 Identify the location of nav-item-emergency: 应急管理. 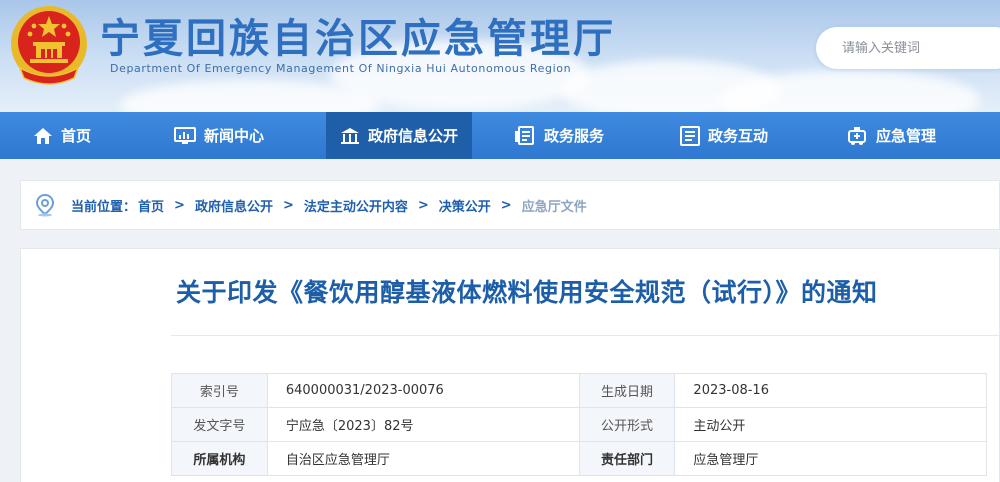
(891, 135).